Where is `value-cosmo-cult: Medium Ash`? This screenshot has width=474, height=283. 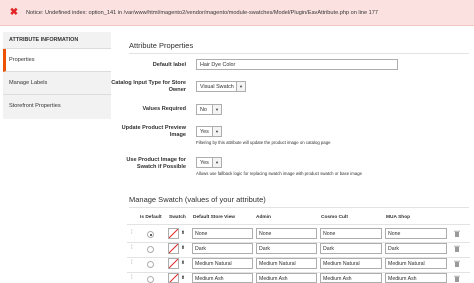
value-cosmo-cult: Medium Ash is located at coordinates (351, 278).